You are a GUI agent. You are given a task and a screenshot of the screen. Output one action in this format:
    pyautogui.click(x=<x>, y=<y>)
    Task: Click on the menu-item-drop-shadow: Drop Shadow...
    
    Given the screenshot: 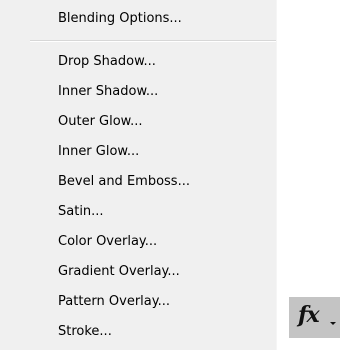 What is the action you would take?
    pyautogui.click(x=107, y=62)
    